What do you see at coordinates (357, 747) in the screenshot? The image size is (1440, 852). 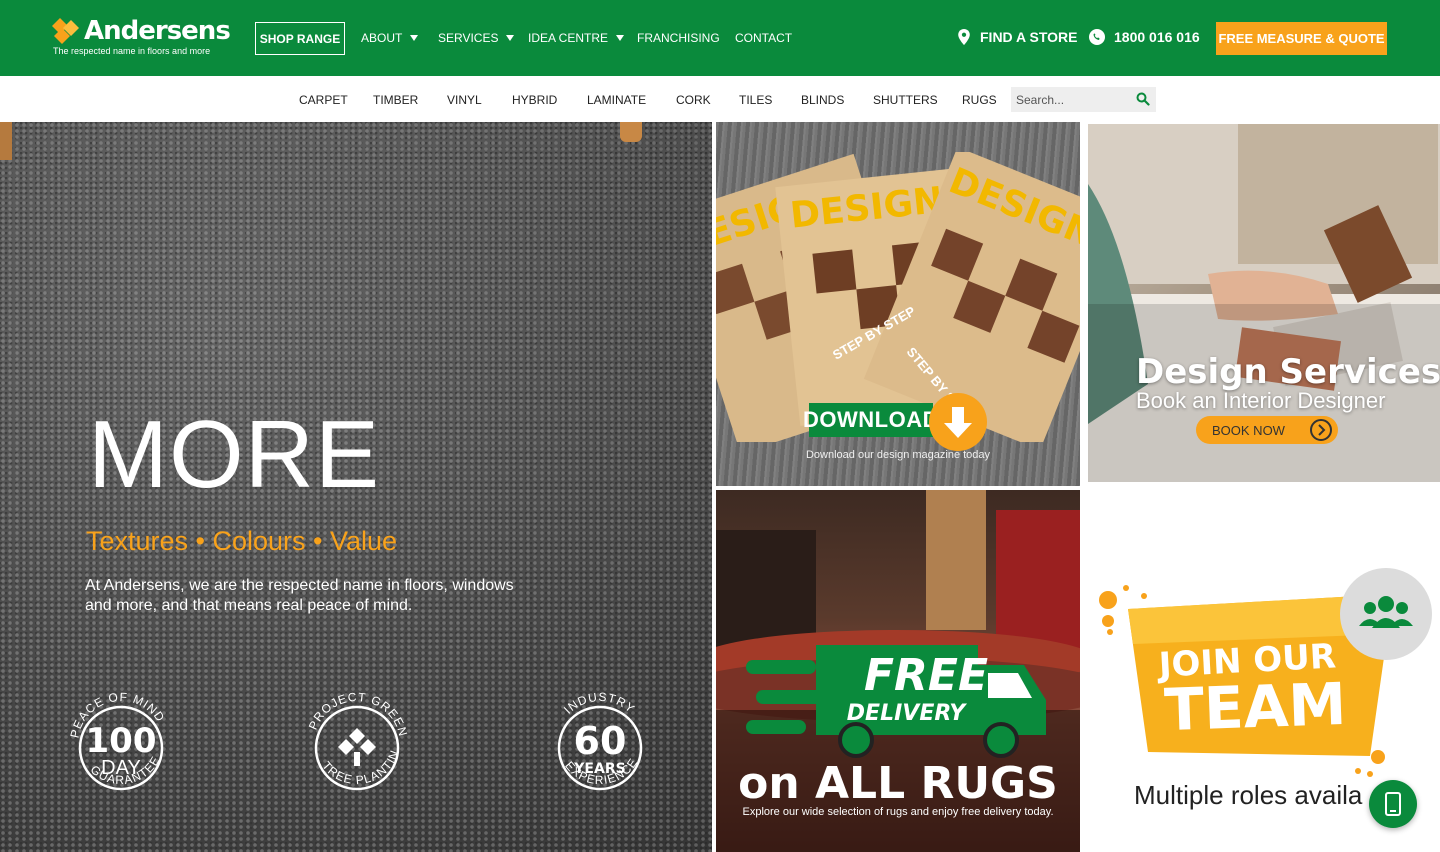 I see `diamond-tree-icon` at bounding box center [357, 747].